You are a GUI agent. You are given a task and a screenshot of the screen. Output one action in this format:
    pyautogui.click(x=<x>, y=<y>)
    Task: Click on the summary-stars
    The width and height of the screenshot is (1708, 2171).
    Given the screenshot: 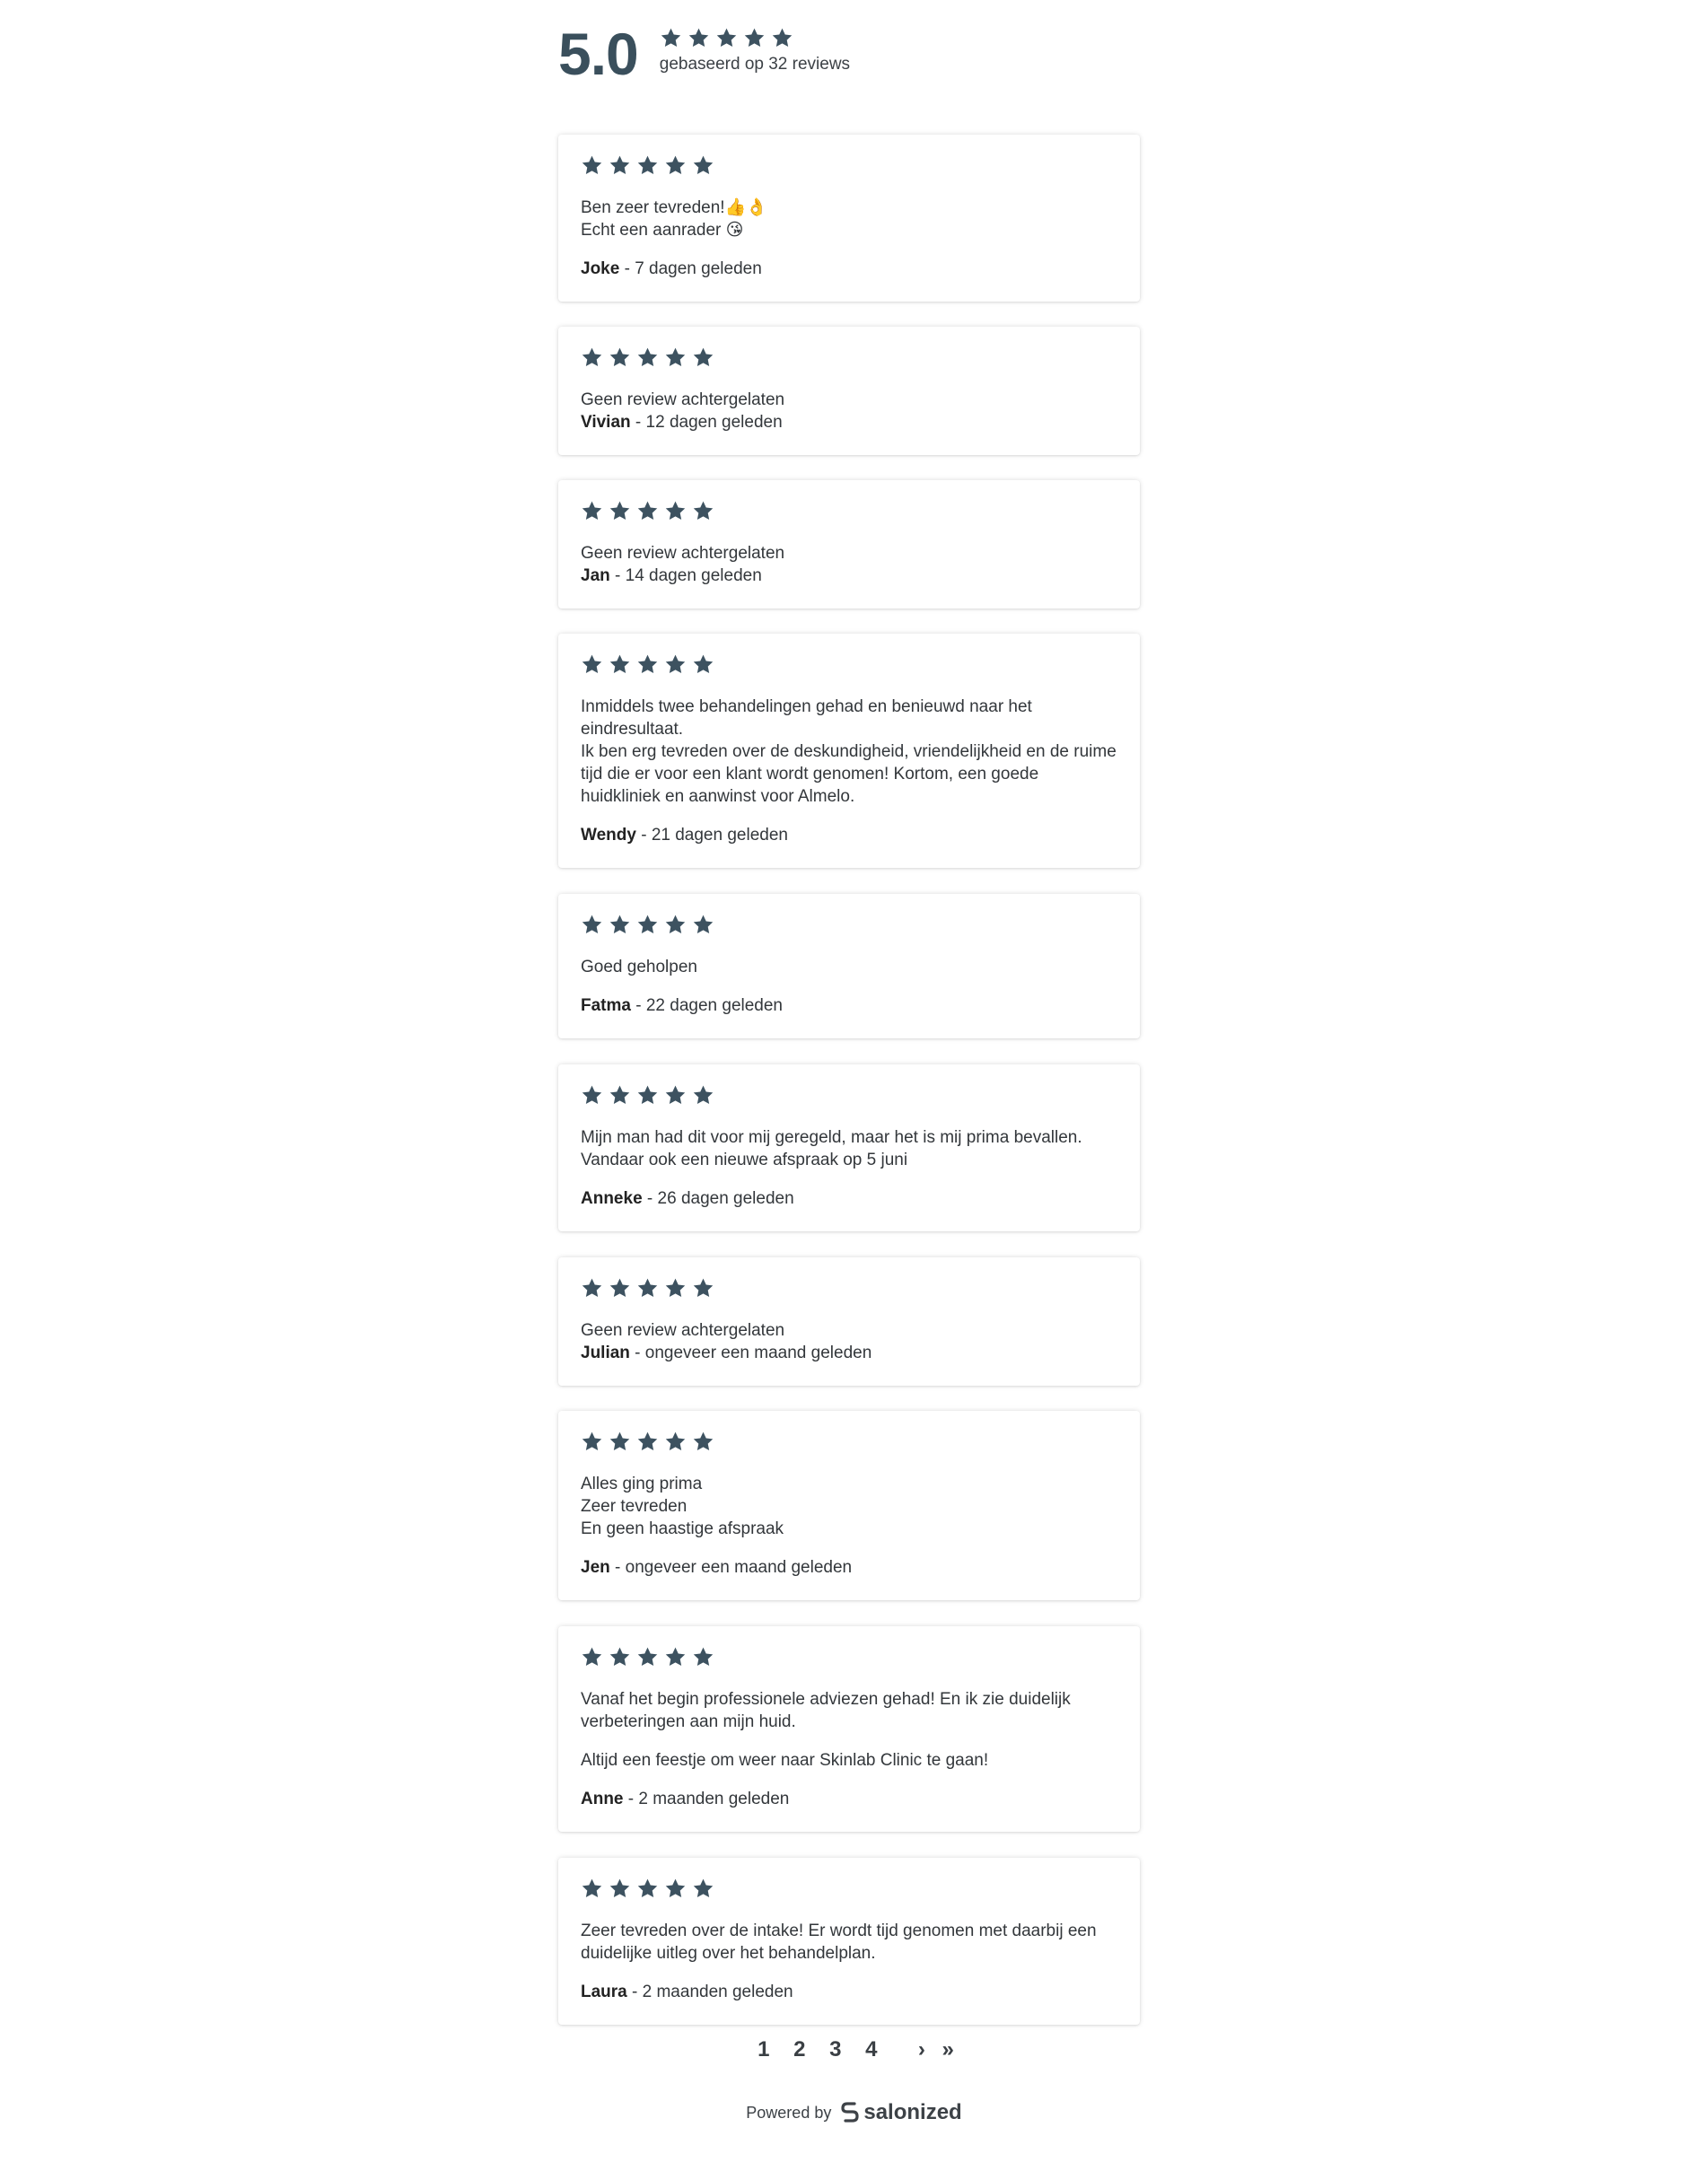 What is the action you would take?
    pyautogui.click(x=755, y=38)
    